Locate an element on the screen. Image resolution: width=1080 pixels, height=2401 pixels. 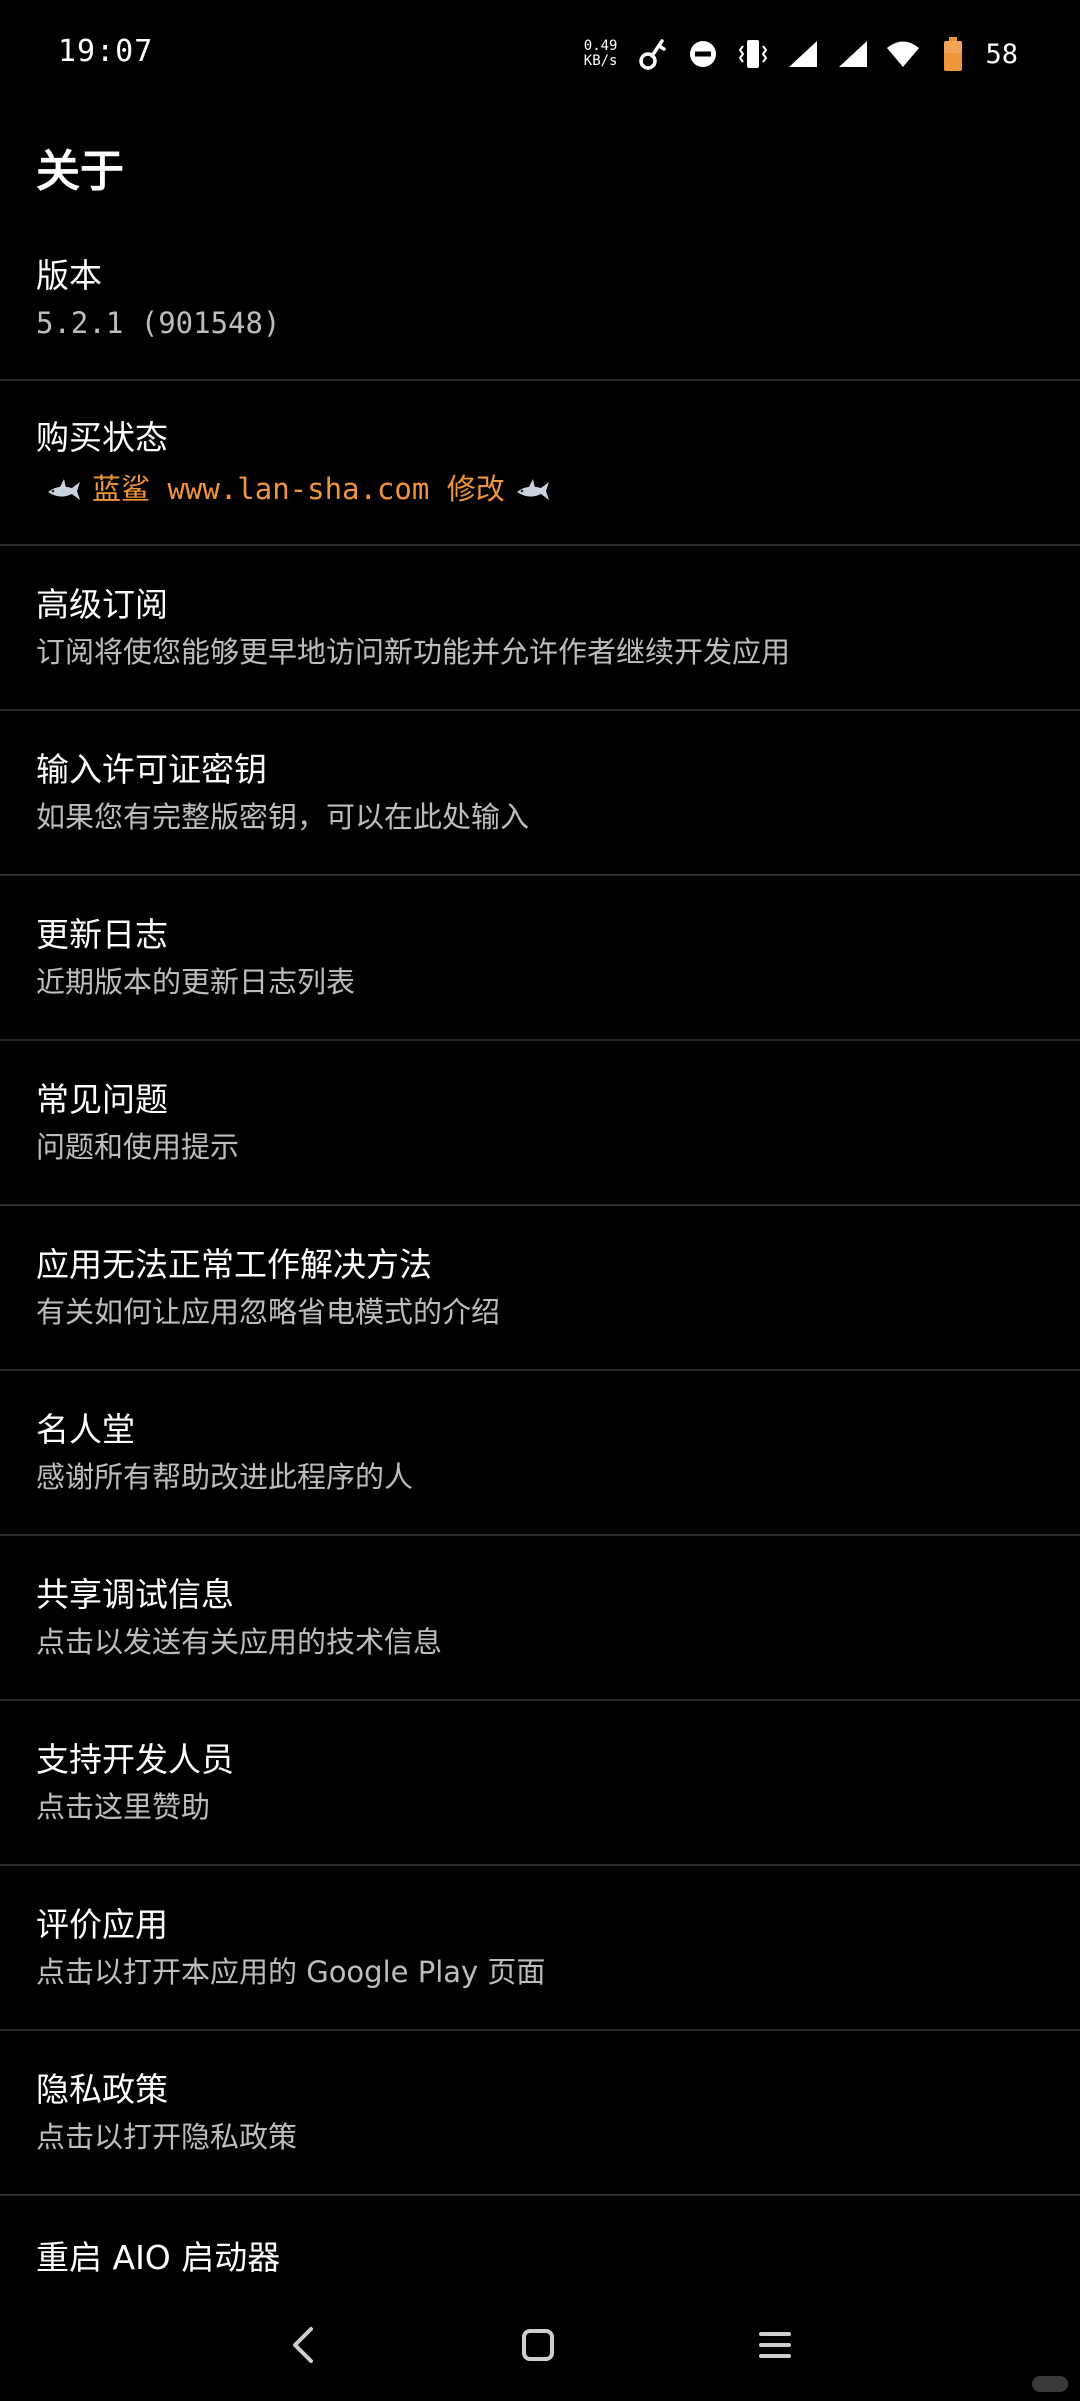
item-subtitle: 有关如何让应用忽略省电模式的介绍 is located at coordinates (268, 1311).